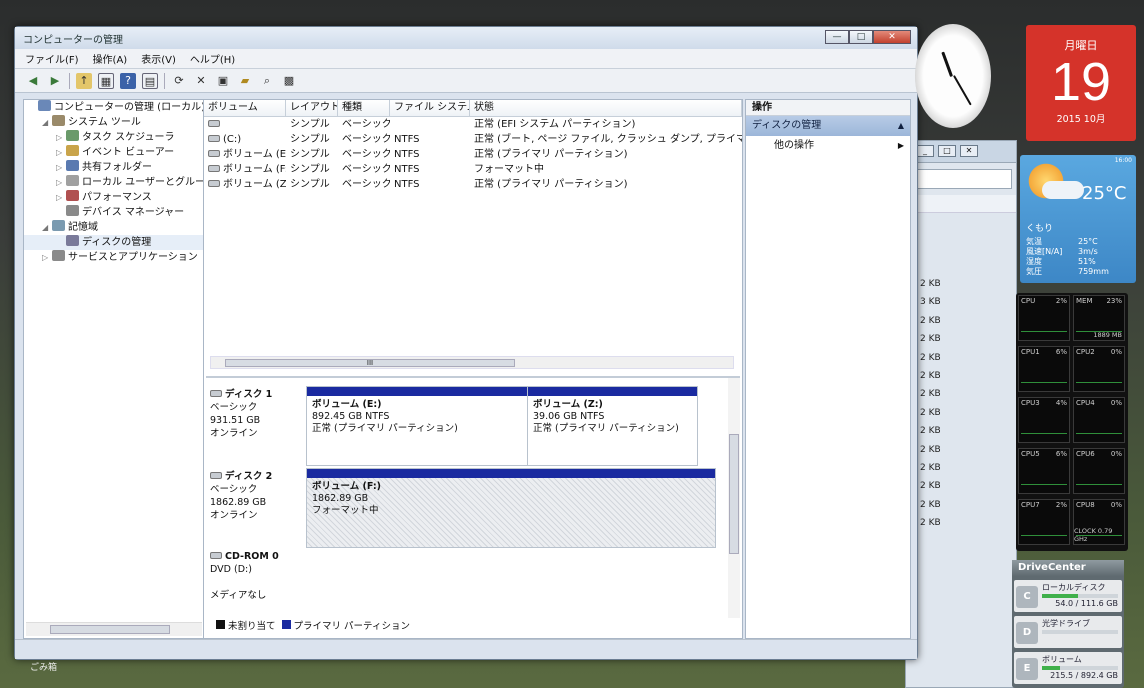 This screenshot has height=688, width=1144. I want to click on drive-center-item: E ボリューム 215.5 / 892.4 GB, so click(1068, 668).